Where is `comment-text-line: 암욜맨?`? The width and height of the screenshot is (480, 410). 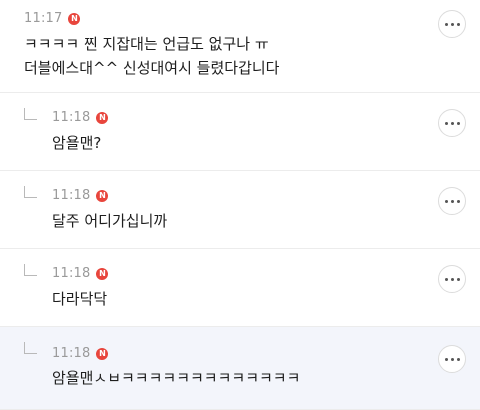
comment-text-line: 암욜맨? is located at coordinates (77, 143).